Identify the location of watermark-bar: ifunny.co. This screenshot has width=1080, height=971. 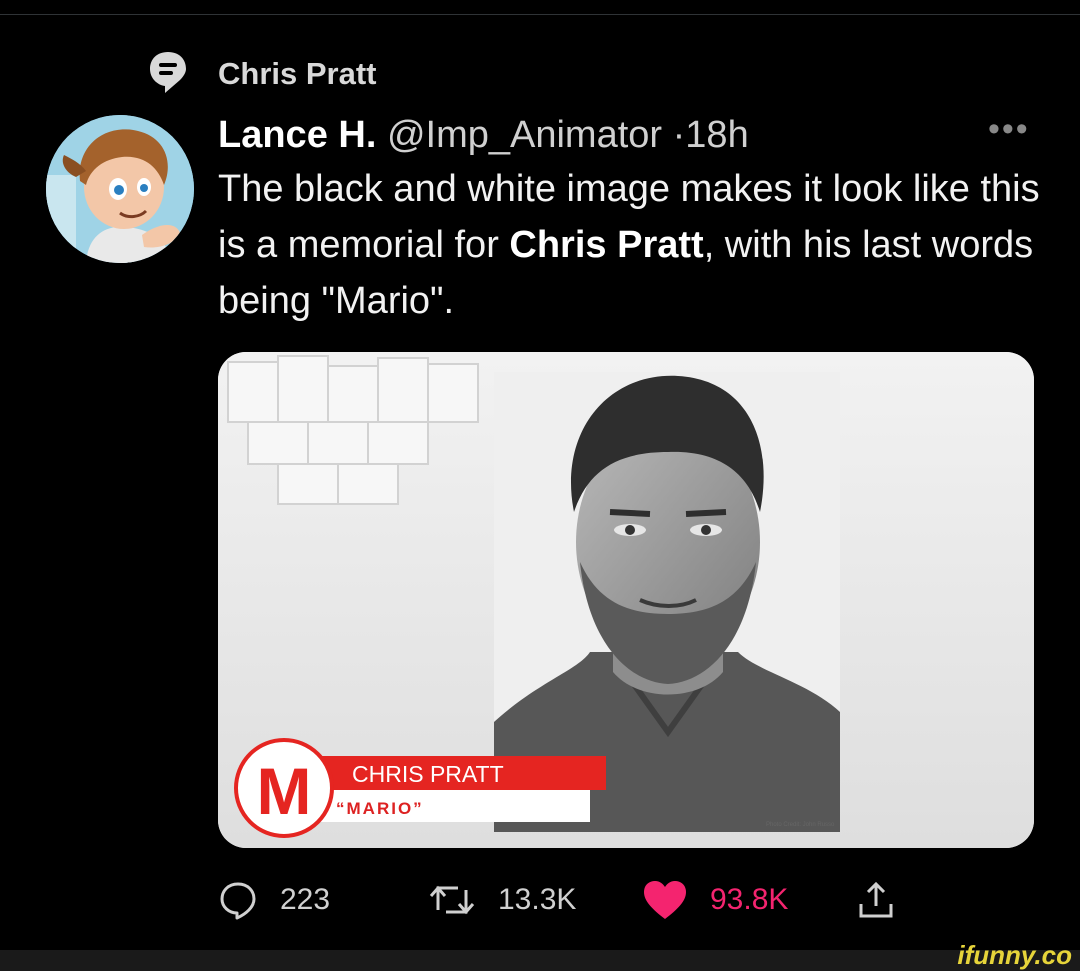
(540, 955).